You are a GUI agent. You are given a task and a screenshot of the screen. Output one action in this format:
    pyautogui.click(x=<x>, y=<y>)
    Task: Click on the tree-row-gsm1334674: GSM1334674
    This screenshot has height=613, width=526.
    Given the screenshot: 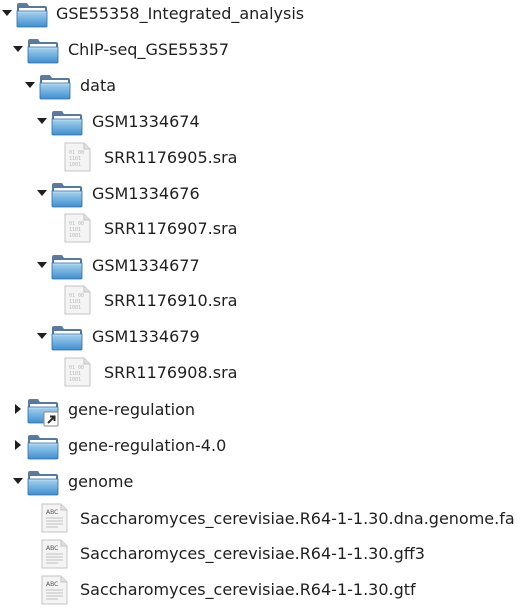 What is the action you would take?
    pyautogui.click(x=263, y=125)
    